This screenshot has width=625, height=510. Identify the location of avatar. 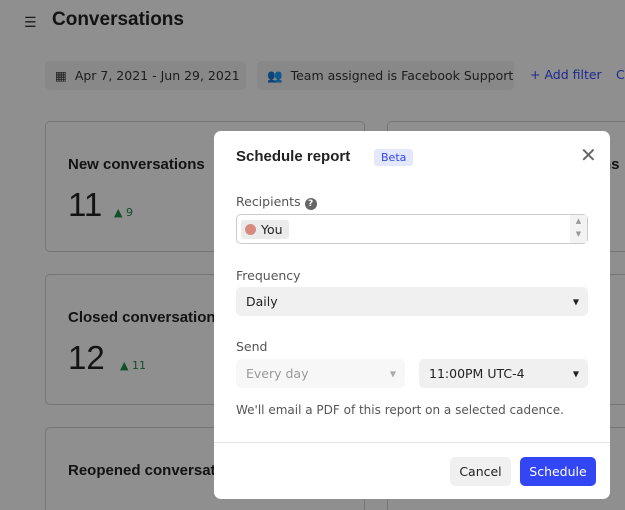
(250, 229).